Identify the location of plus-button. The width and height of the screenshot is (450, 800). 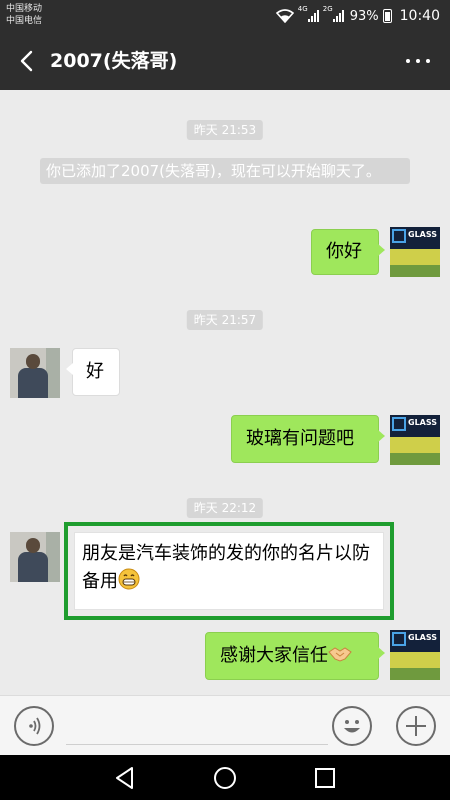
(416, 726).